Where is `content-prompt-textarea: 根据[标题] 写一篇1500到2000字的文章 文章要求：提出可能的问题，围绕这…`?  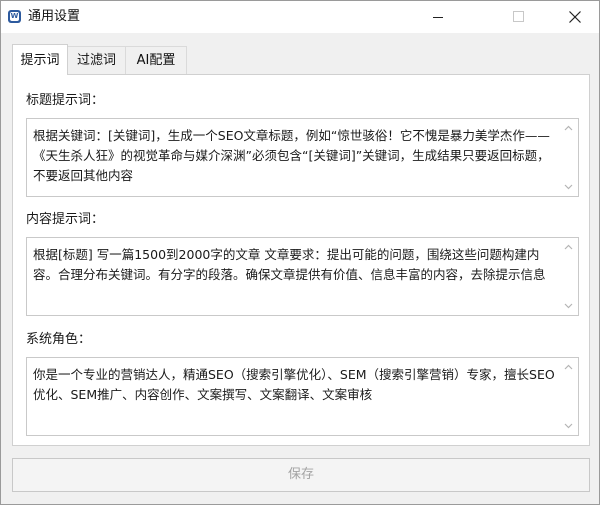
content-prompt-textarea: 根据[标题] 写一篇1500到2000字的文章 文章要求：提出可能的问题，围绕这… is located at coordinates (302, 276).